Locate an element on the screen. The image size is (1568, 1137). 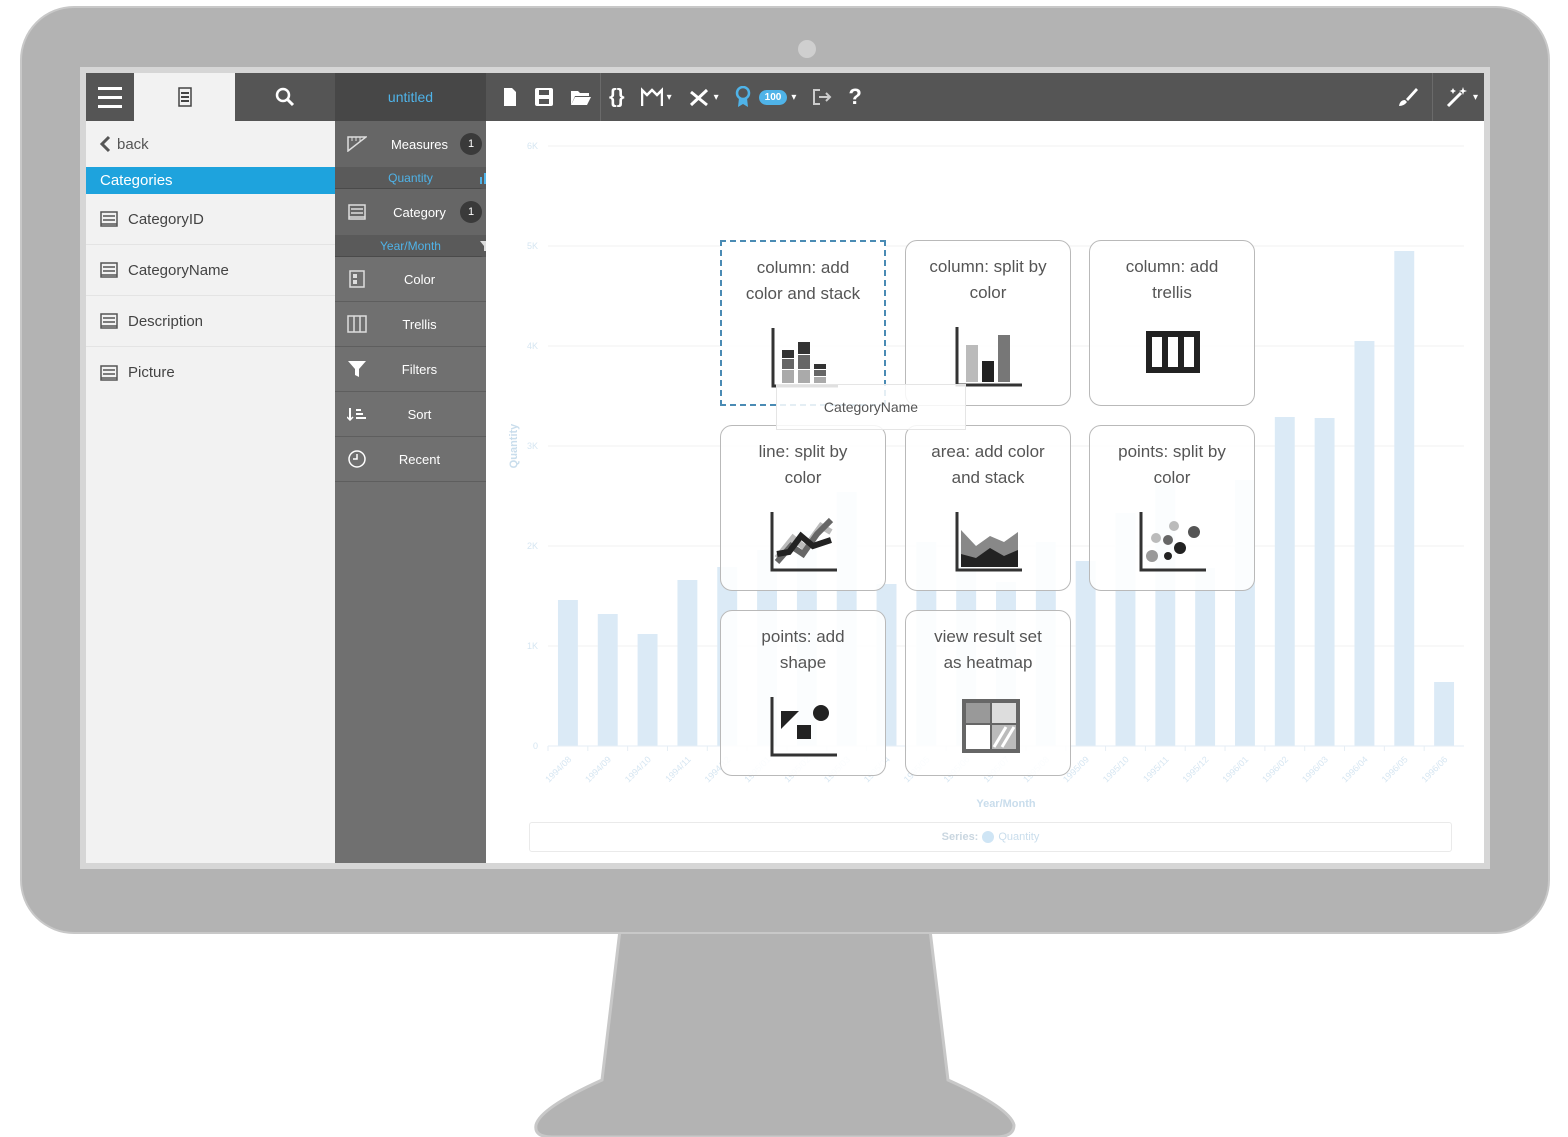
multi-line-icon is located at coordinates (803, 542).